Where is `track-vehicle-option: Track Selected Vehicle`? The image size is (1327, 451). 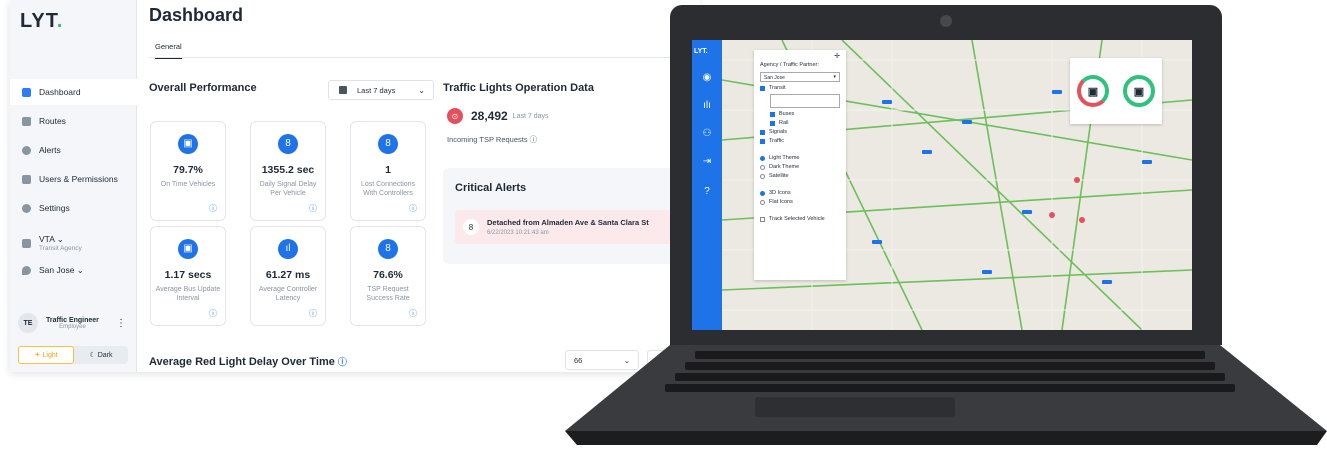
track-vehicle-option: Track Selected Vehicle is located at coordinates (800, 219).